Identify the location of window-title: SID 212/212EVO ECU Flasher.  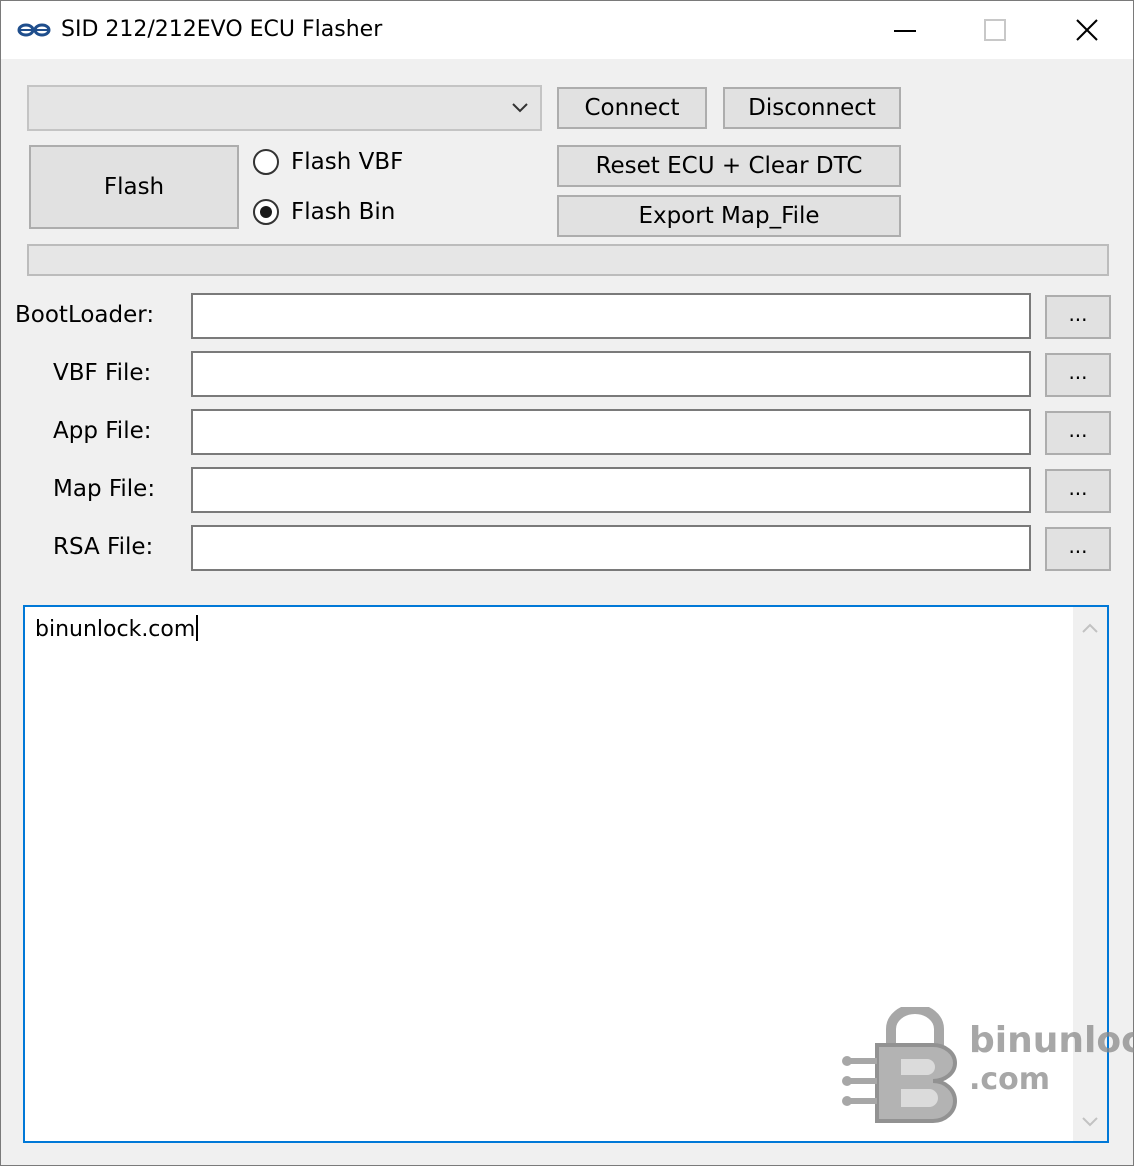
(222, 29).